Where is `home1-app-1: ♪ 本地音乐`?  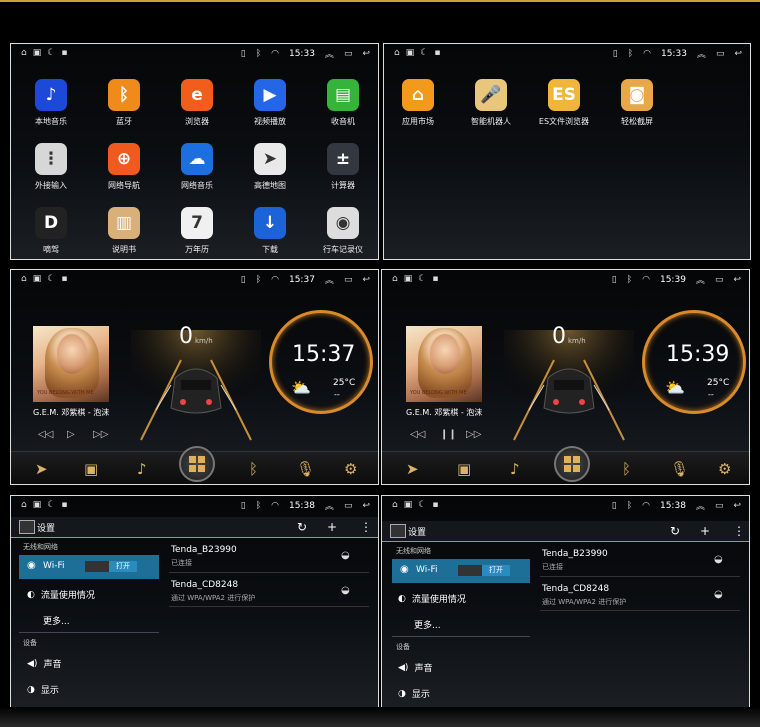
home1-app-1: ♪ 本地音乐 is located at coordinates (51, 103).